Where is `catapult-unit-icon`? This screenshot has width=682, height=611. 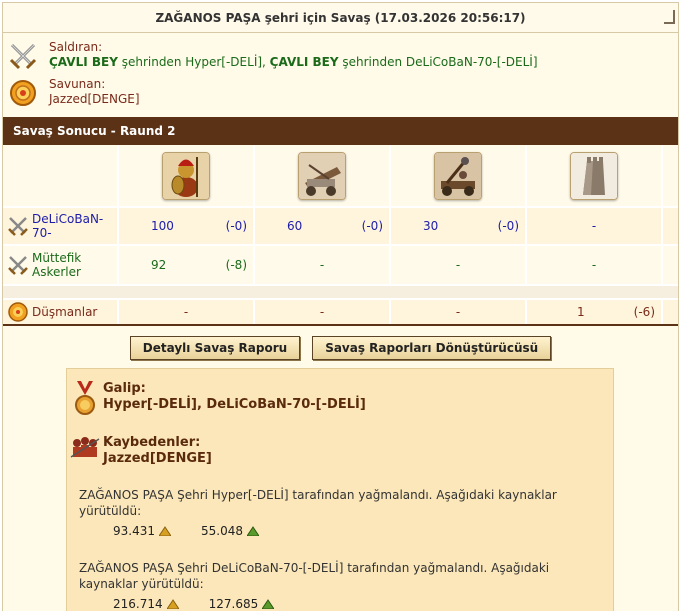
catapult-unit-icon is located at coordinates (458, 176).